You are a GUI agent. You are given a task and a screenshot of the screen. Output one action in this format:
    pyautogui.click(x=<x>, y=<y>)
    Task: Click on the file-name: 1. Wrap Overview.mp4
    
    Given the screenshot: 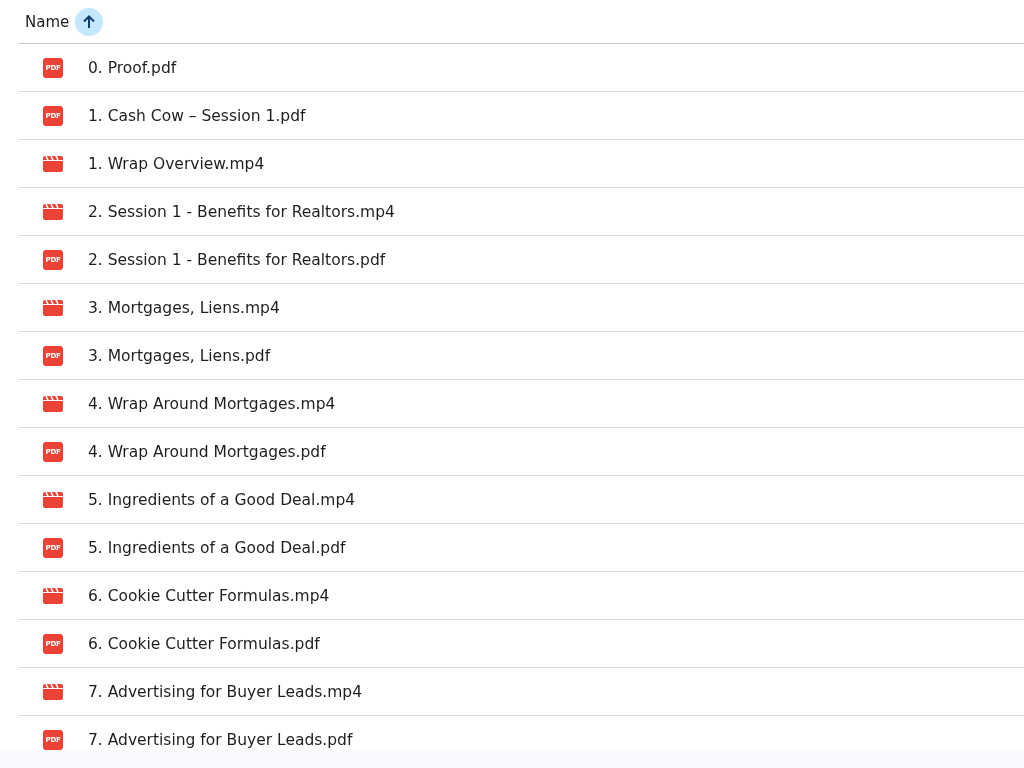 What is the action you would take?
    pyautogui.click(x=176, y=163)
    